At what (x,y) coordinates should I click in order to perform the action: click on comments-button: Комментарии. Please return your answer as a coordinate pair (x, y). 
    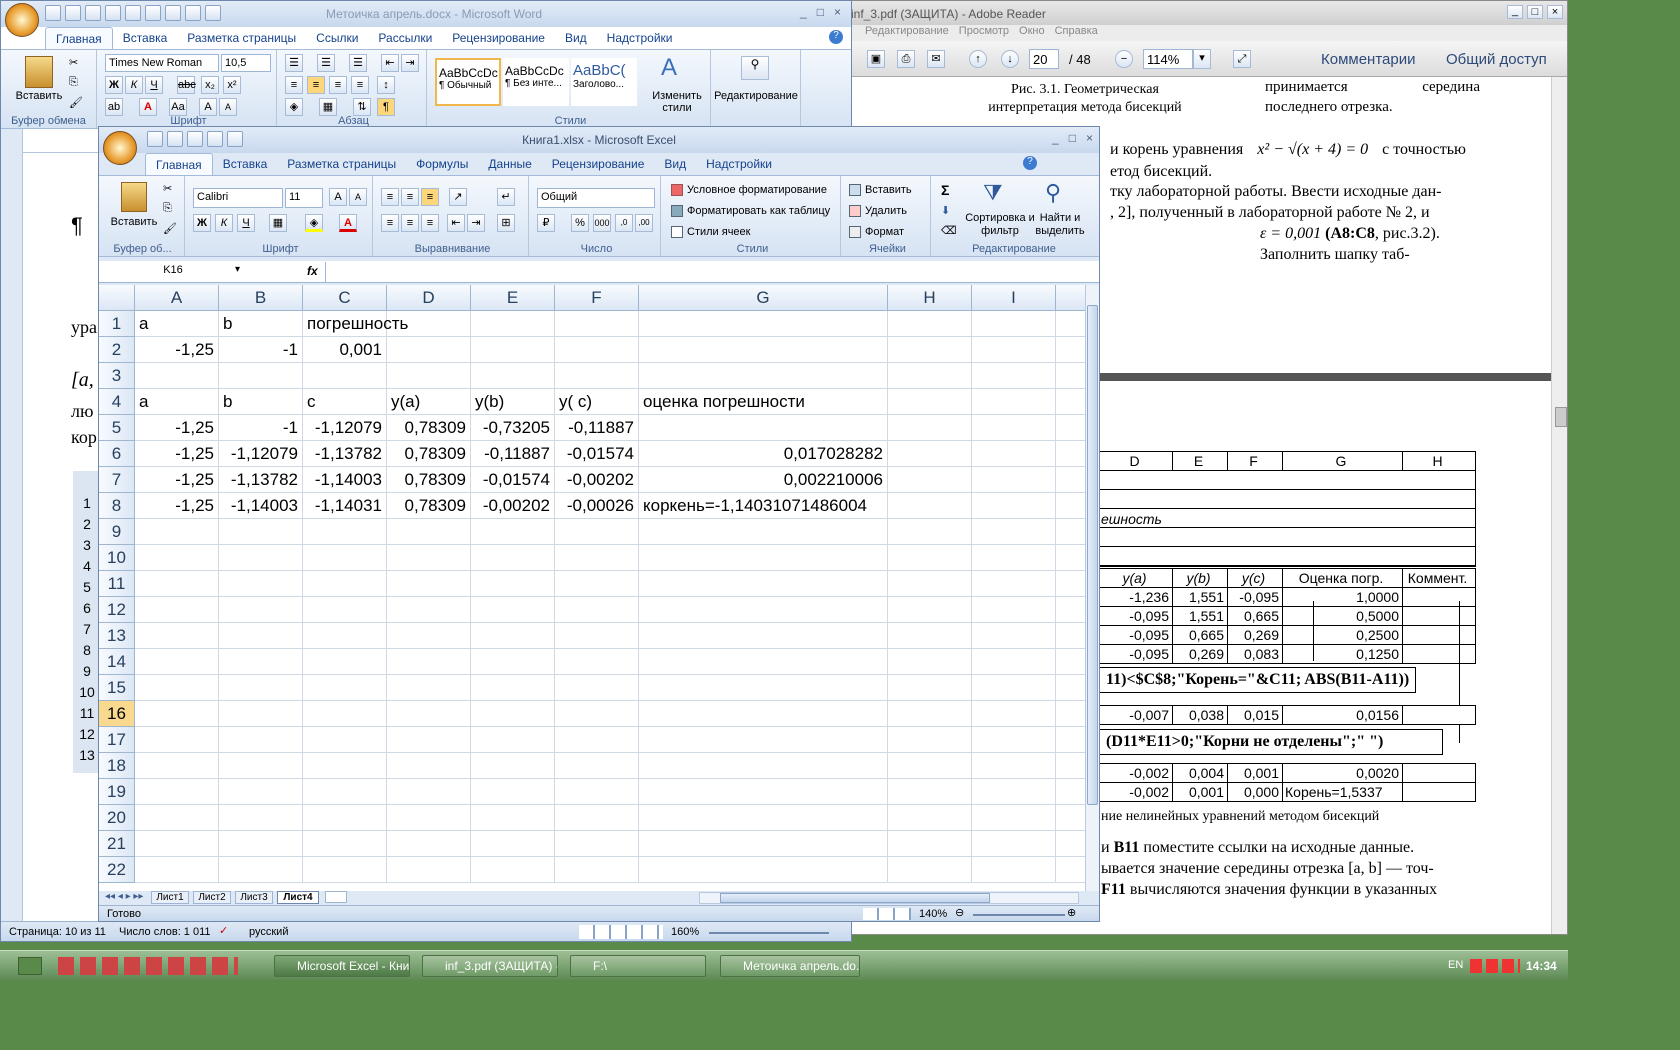
    Looking at the image, I should click on (1368, 59).